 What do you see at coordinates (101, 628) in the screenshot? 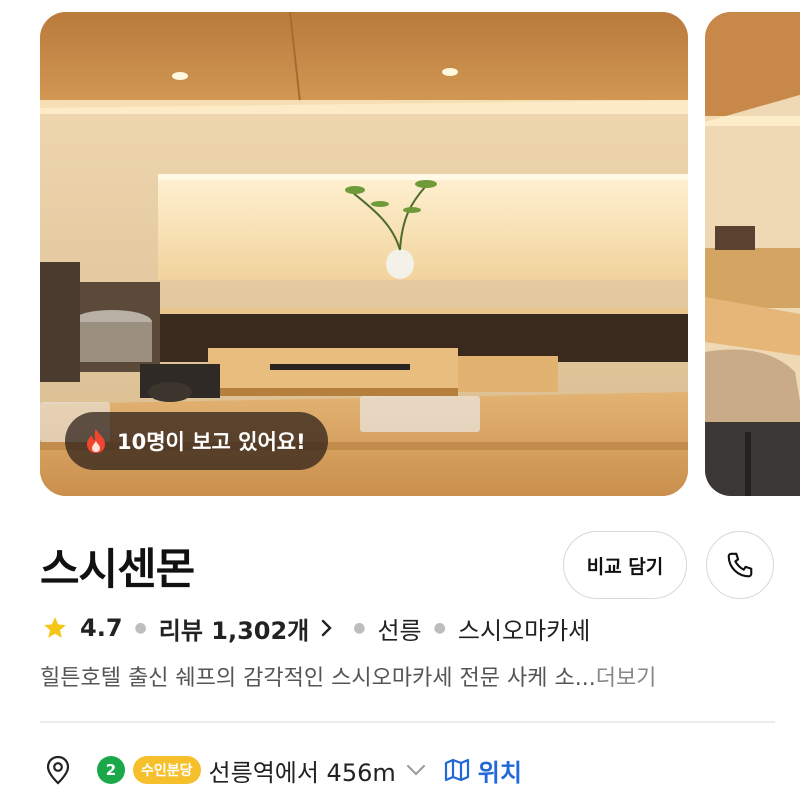
I see `rating-value: 4.7` at bounding box center [101, 628].